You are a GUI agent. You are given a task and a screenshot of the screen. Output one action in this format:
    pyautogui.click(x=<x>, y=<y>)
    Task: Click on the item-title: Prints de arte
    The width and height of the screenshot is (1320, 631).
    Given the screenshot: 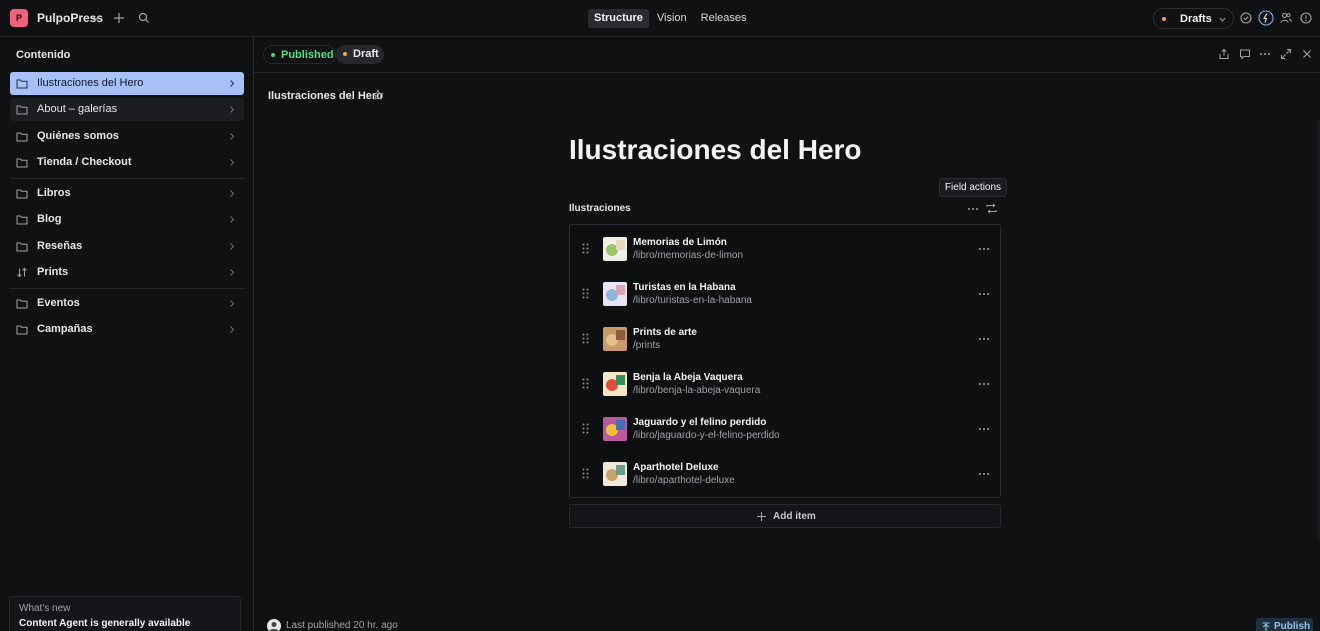 What is the action you would take?
    pyautogui.click(x=665, y=332)
    